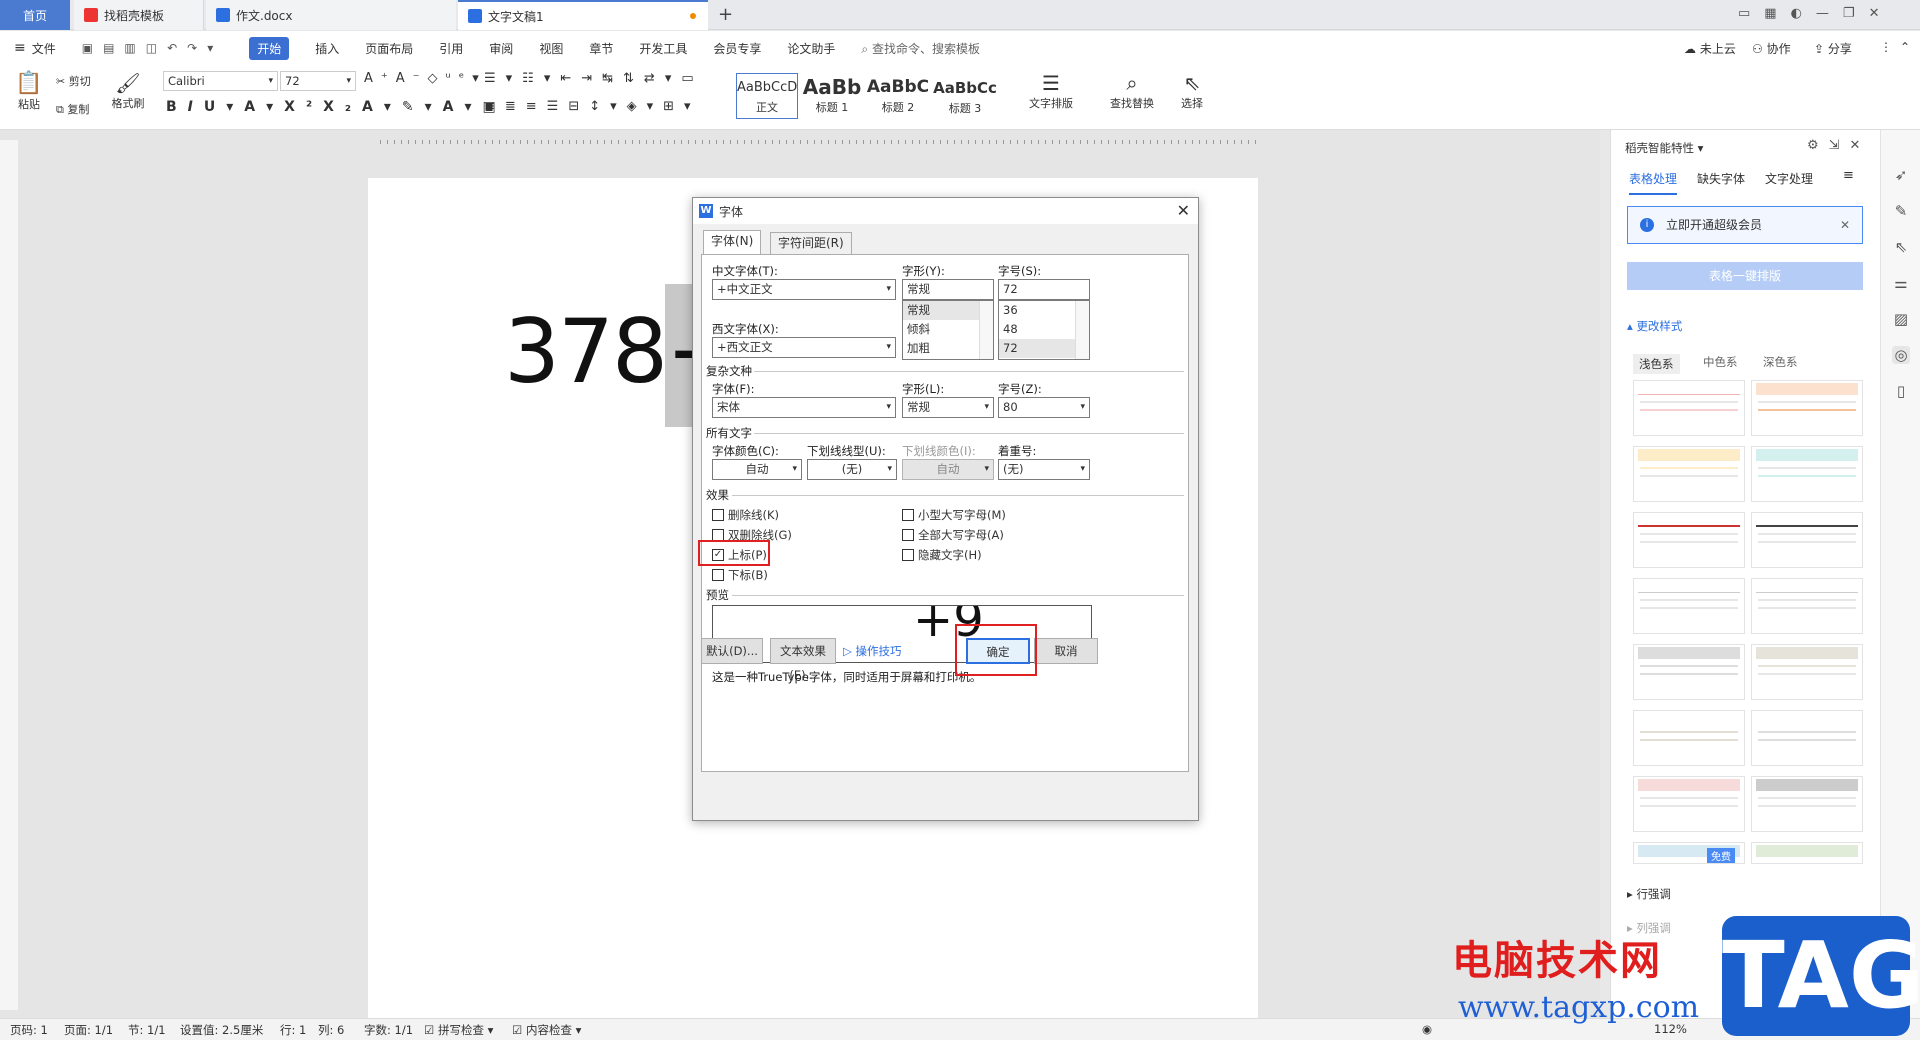 The height and width of the screenshot is (1040, 1920). Describe the element at coordinates (1710, 48) in the screenshot. I see `cloud-status: ☁ 未上云` at that location.